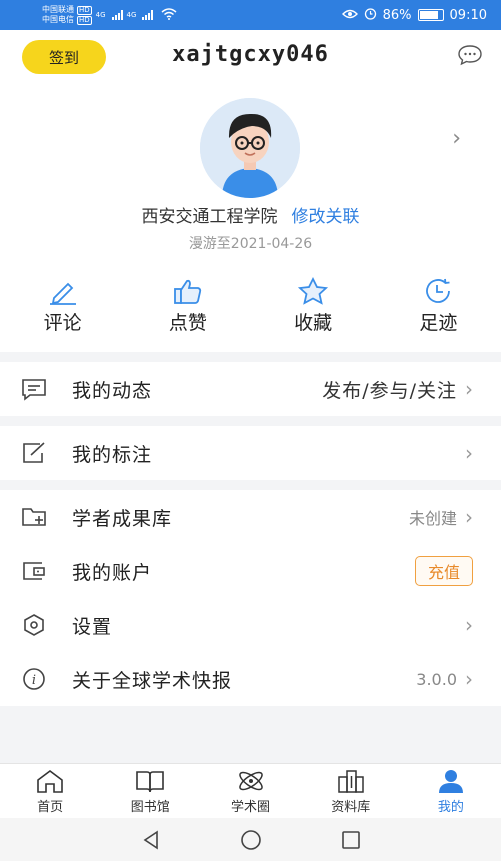 The image size is (501, 861). Describe the element at coordinates (456, 138) in the screenshot. I see `profile-detail-chevron-icon: ›` at that location.